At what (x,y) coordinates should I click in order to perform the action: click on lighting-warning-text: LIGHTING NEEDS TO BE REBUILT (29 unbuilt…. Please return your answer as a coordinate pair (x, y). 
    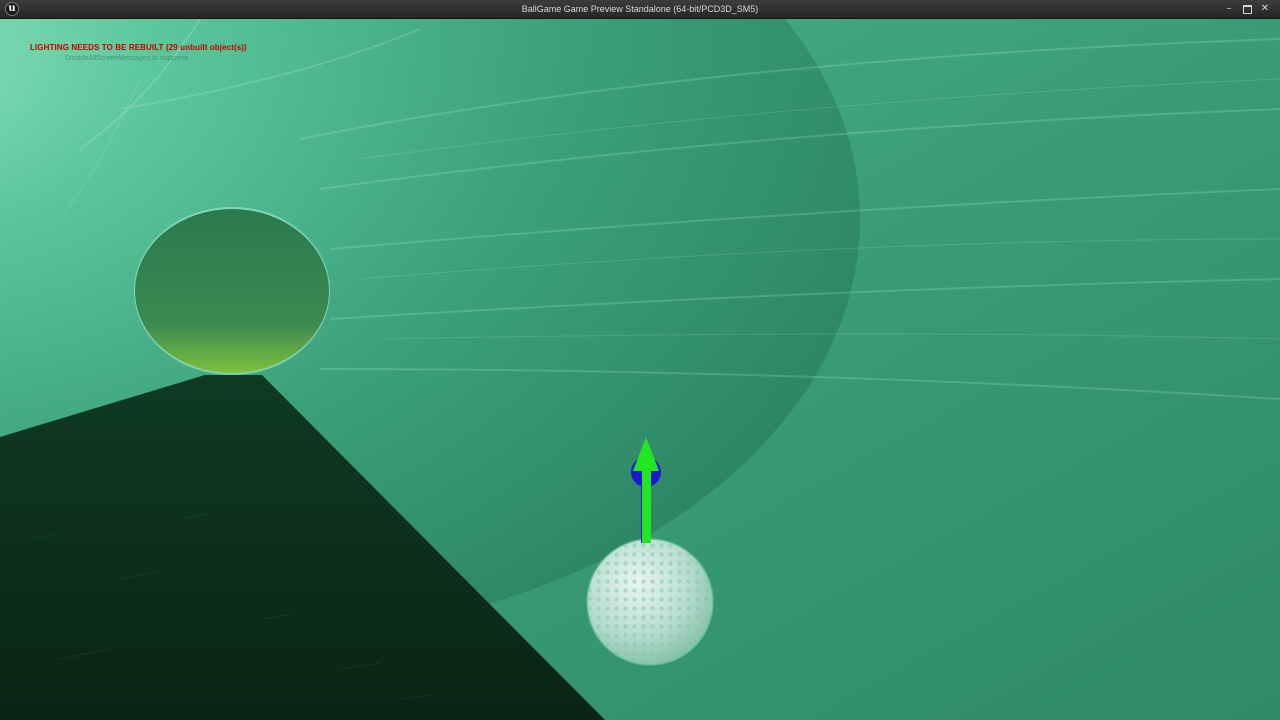
    Looking at the image, I should click on (138, 47).